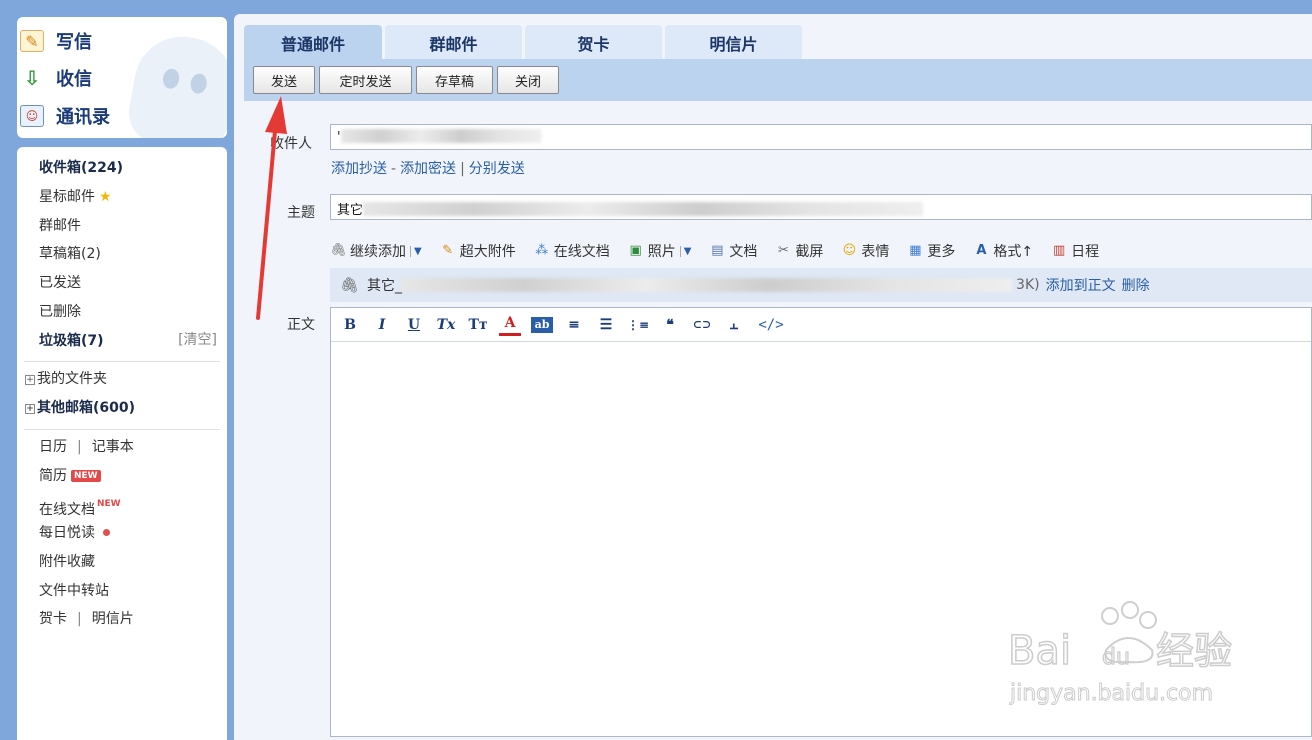 This screenshot has width=1312, height=740. Describe the element at coordinates (497, 169) in the screenshot. I see `separate-send-link: 分别发送` at that location.